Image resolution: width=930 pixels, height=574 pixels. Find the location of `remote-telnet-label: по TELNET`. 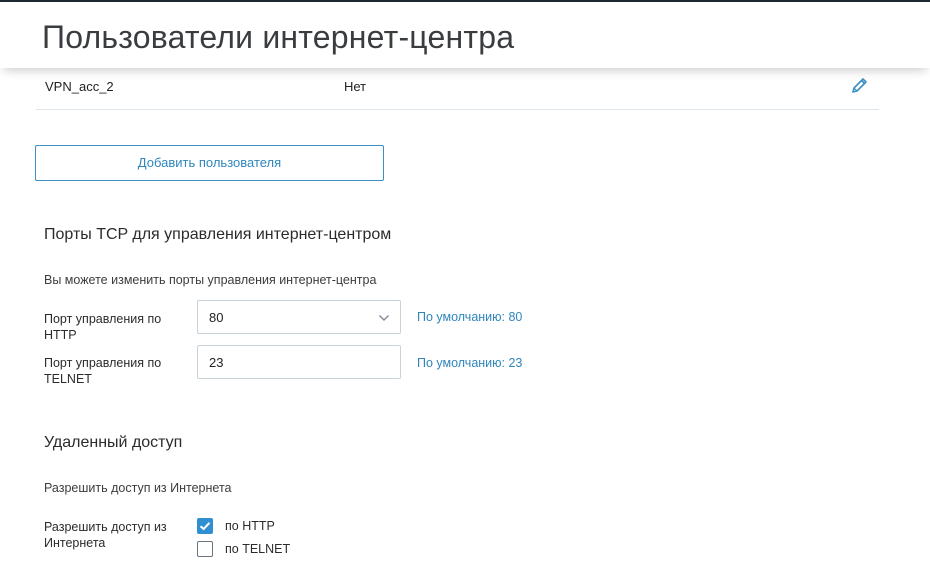

remote-telnet-label: по TELNET is located at coordinates (258, 549).